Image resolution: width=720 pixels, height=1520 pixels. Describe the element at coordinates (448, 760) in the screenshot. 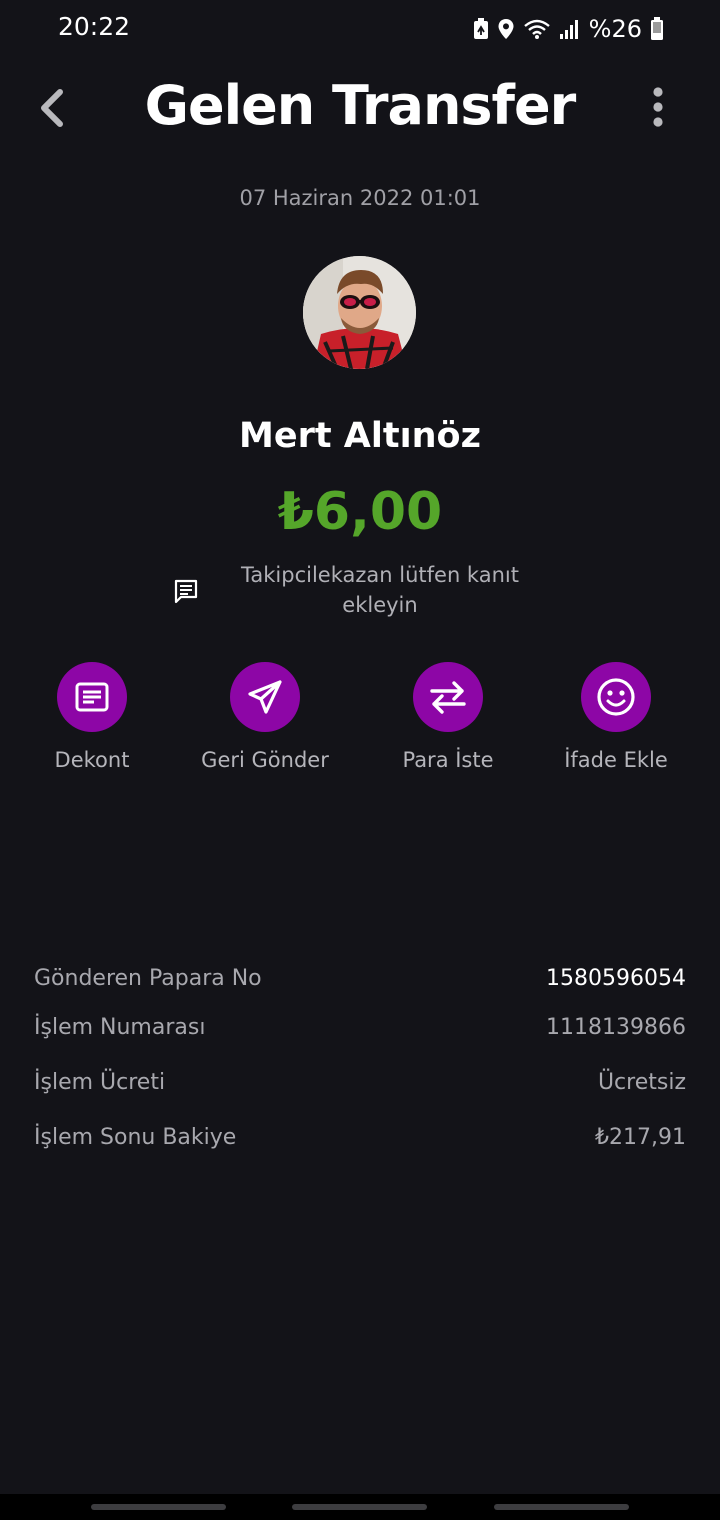

I see `action-label: Para İste` at that location.